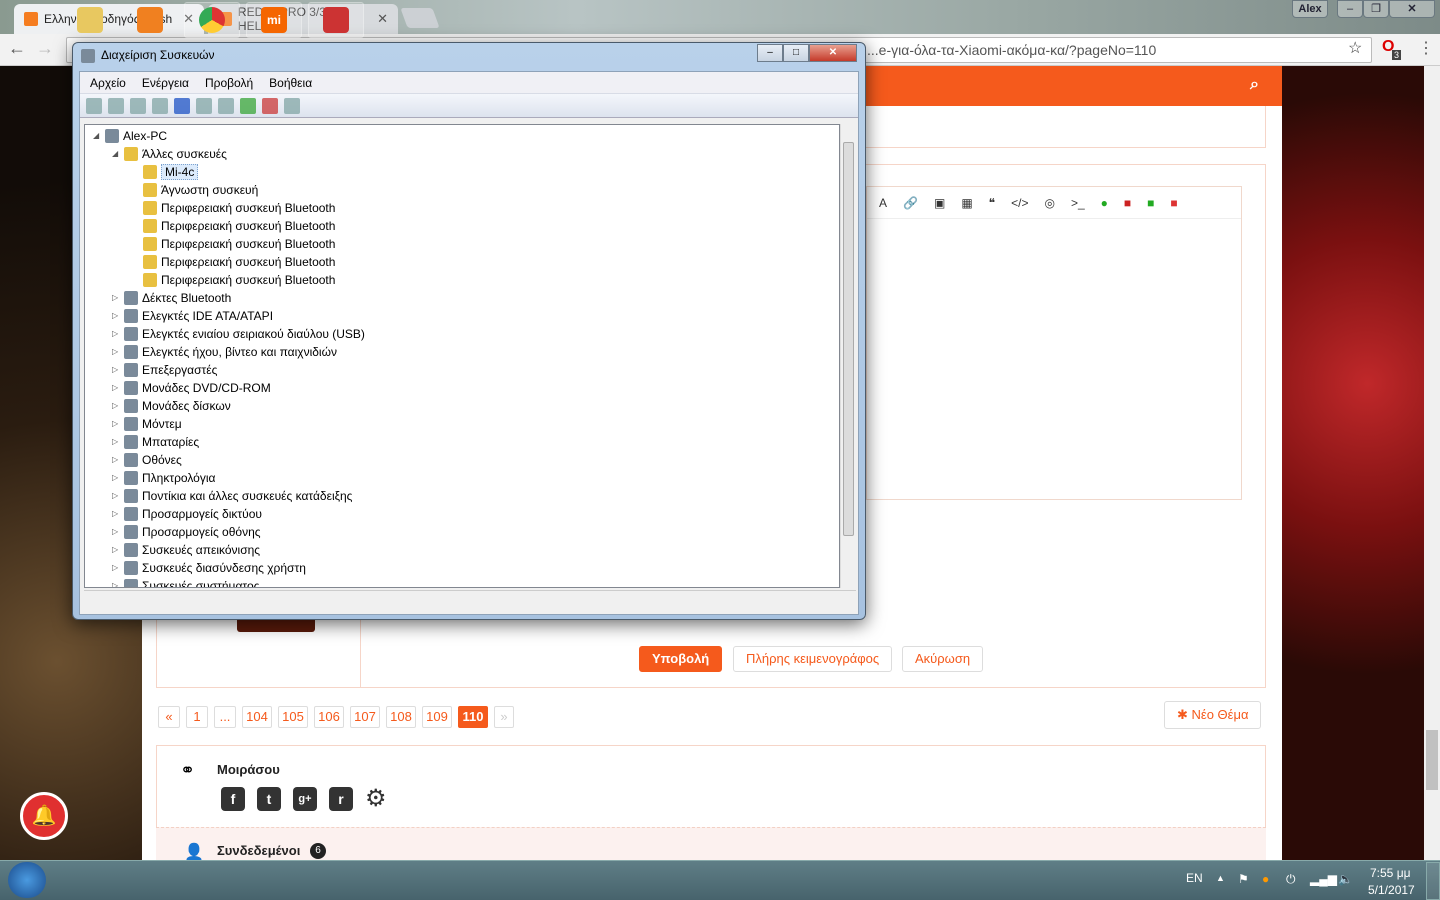 The image size is (1440, 900). Describe the element at coordinates (1376, 9) in the screenshot. I see `restore-button: ❐` at that location.